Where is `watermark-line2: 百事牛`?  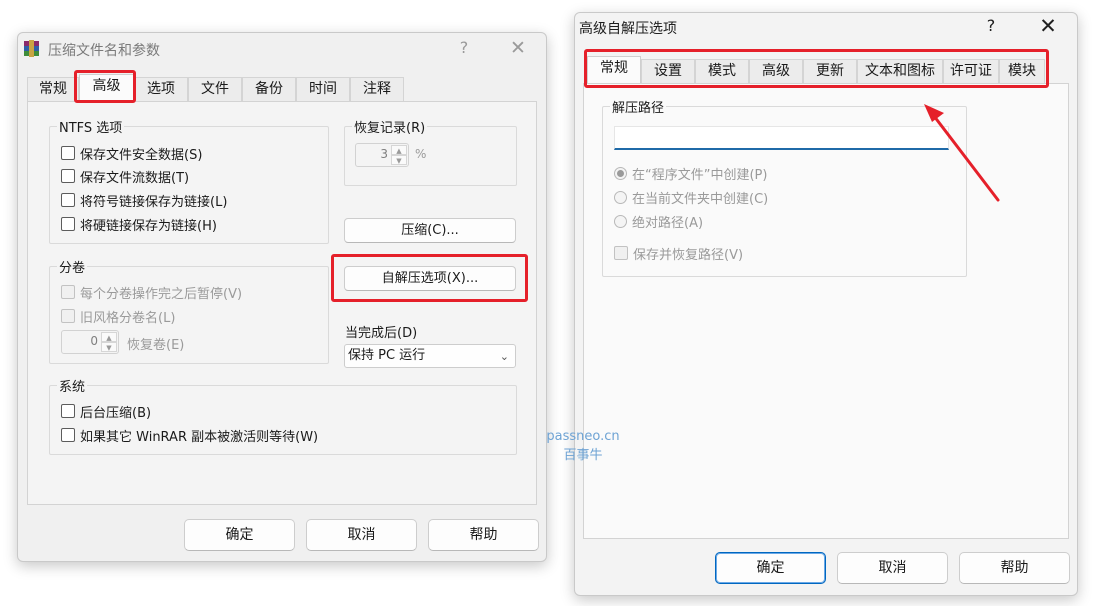
watermark-line2: 百事牛 is located at coordinates (583, 455).